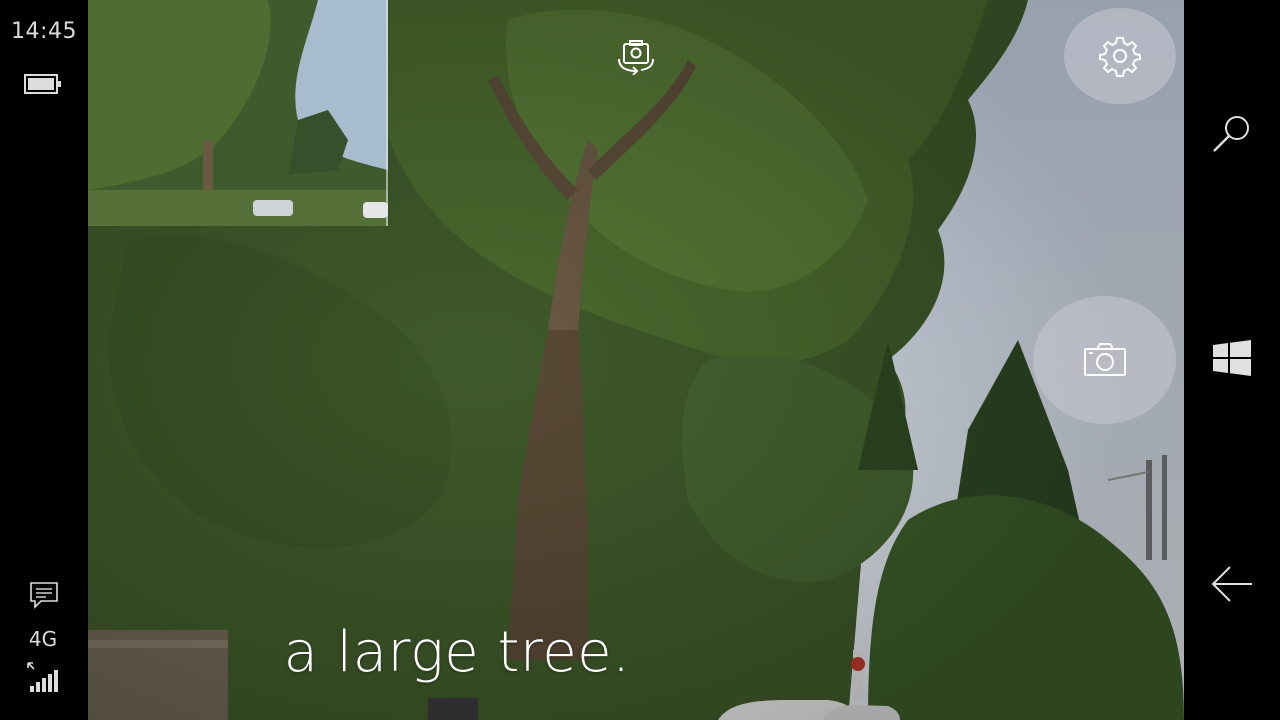  Describe the element at coordinates (42, 84) in the screenshot. I see `battery-full-icon` at that location.